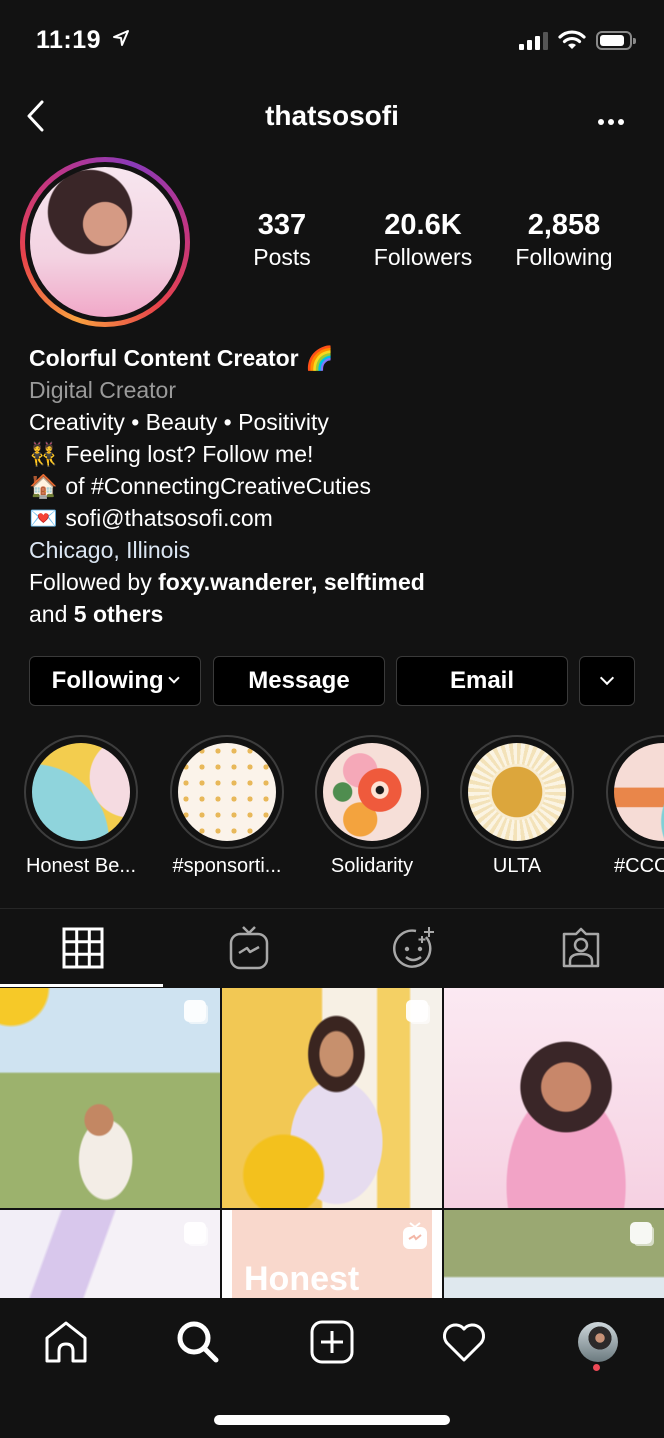 The height and width of the screenshot is (1438, 664). I want to click on tab-igtv, so click(249, 948).